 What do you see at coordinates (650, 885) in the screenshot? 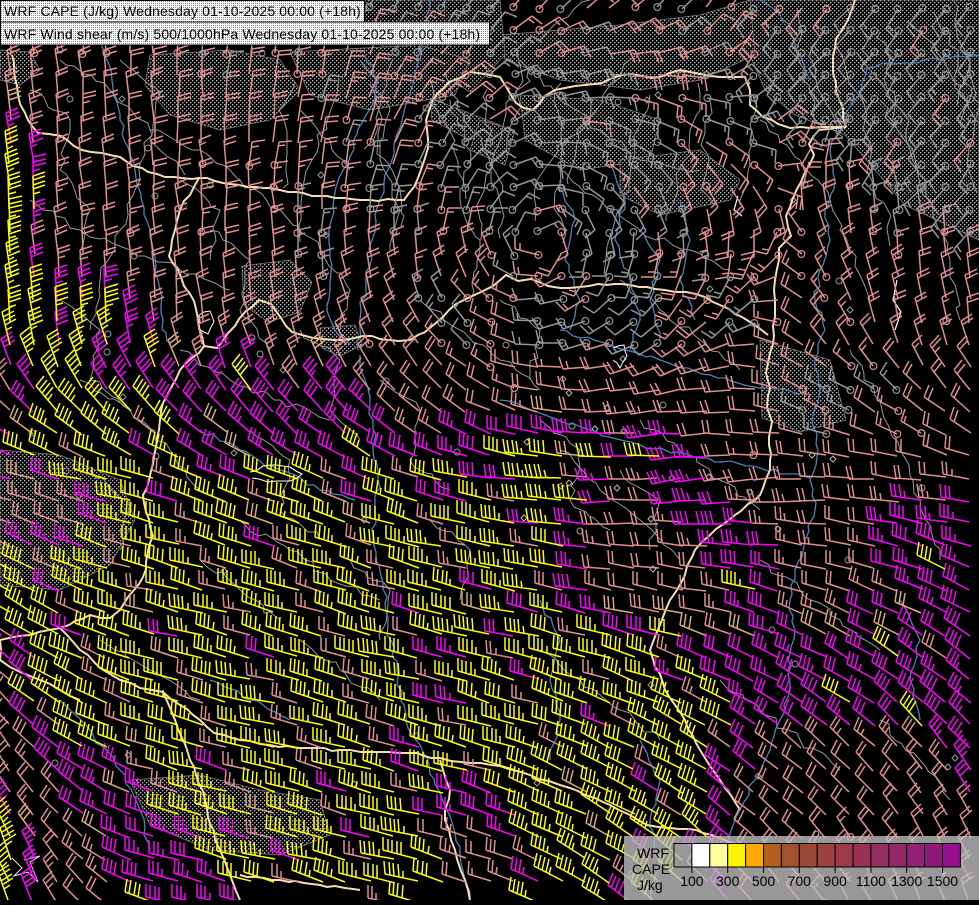
I see `svg-text: J/kg` at bounding box center [650, 885].